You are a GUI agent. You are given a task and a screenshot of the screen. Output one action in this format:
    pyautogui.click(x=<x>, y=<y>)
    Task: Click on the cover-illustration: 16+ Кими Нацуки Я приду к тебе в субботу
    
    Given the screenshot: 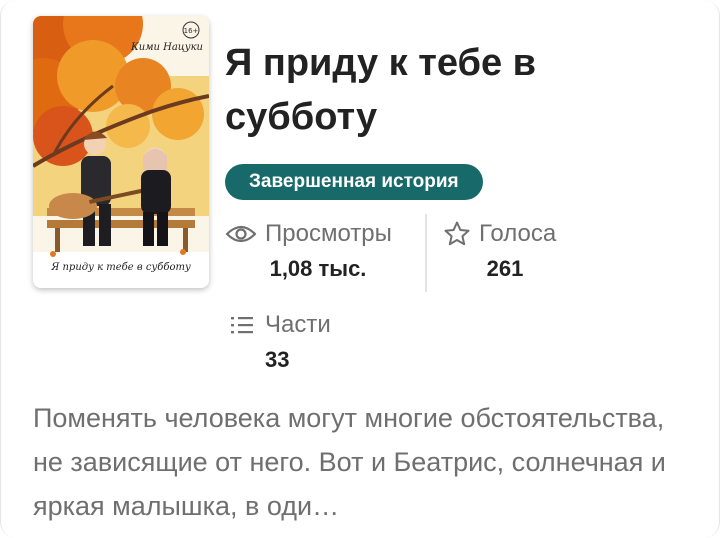 What is the action you would take?
    pyautogui.click(x=121, y=152)
    